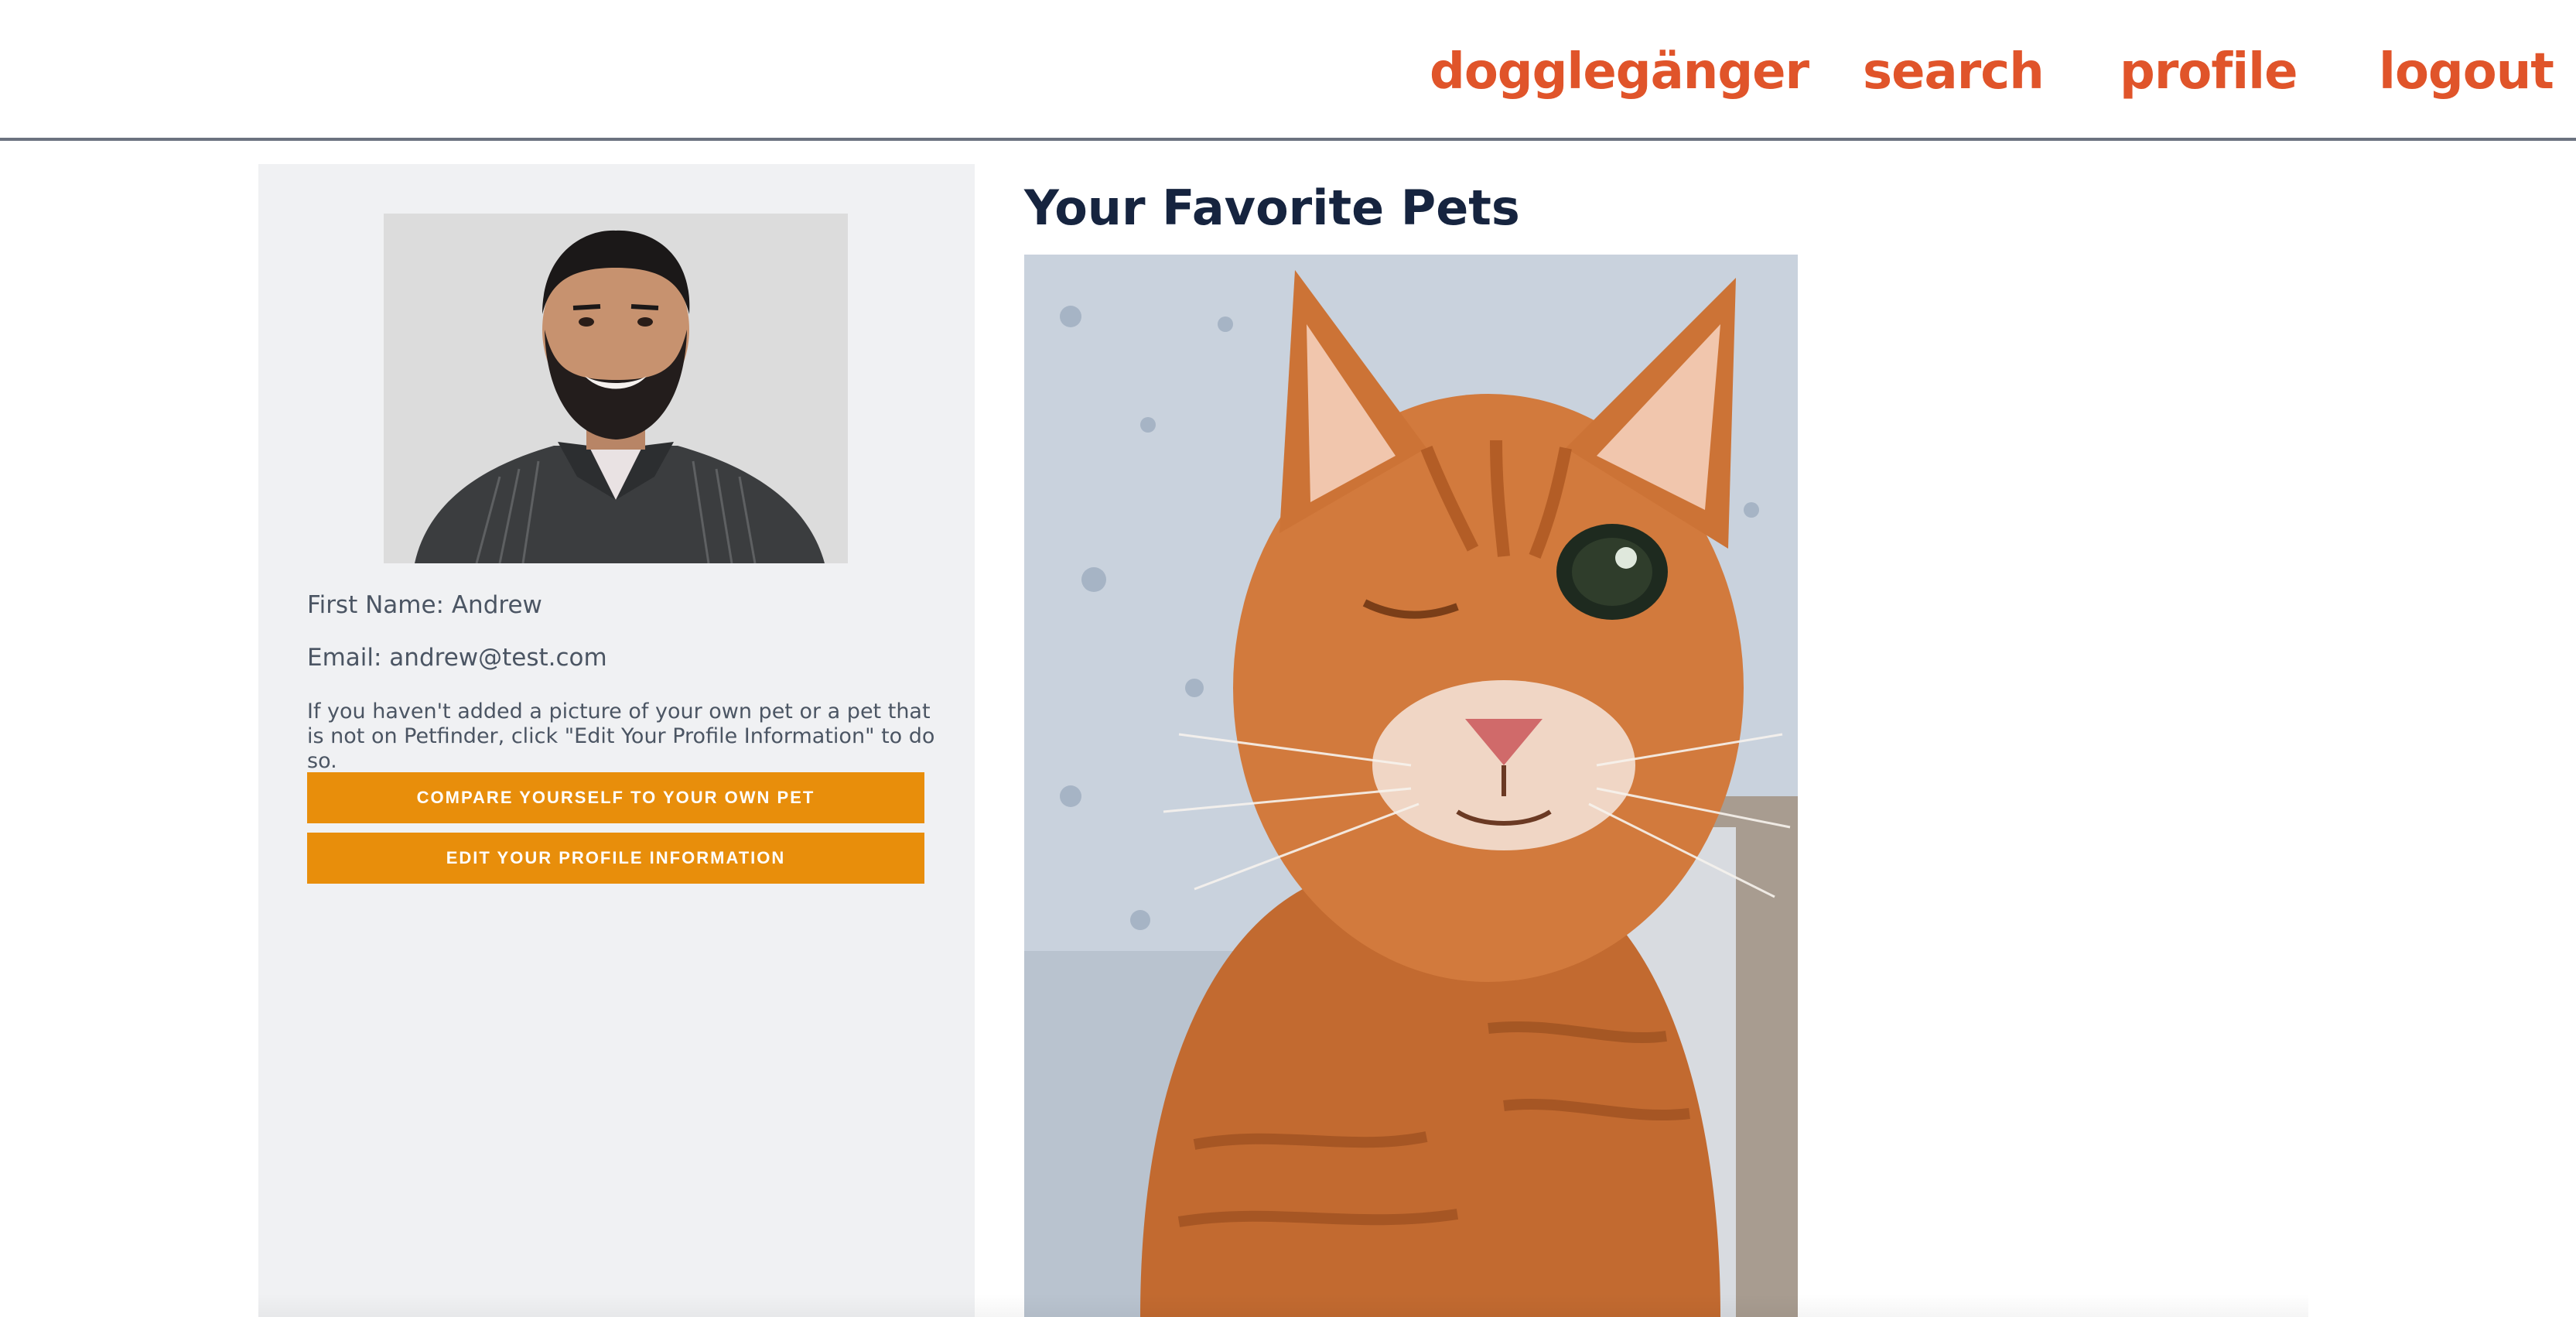  I want to click on nav-profile-link: profile, so click(2209, 72).